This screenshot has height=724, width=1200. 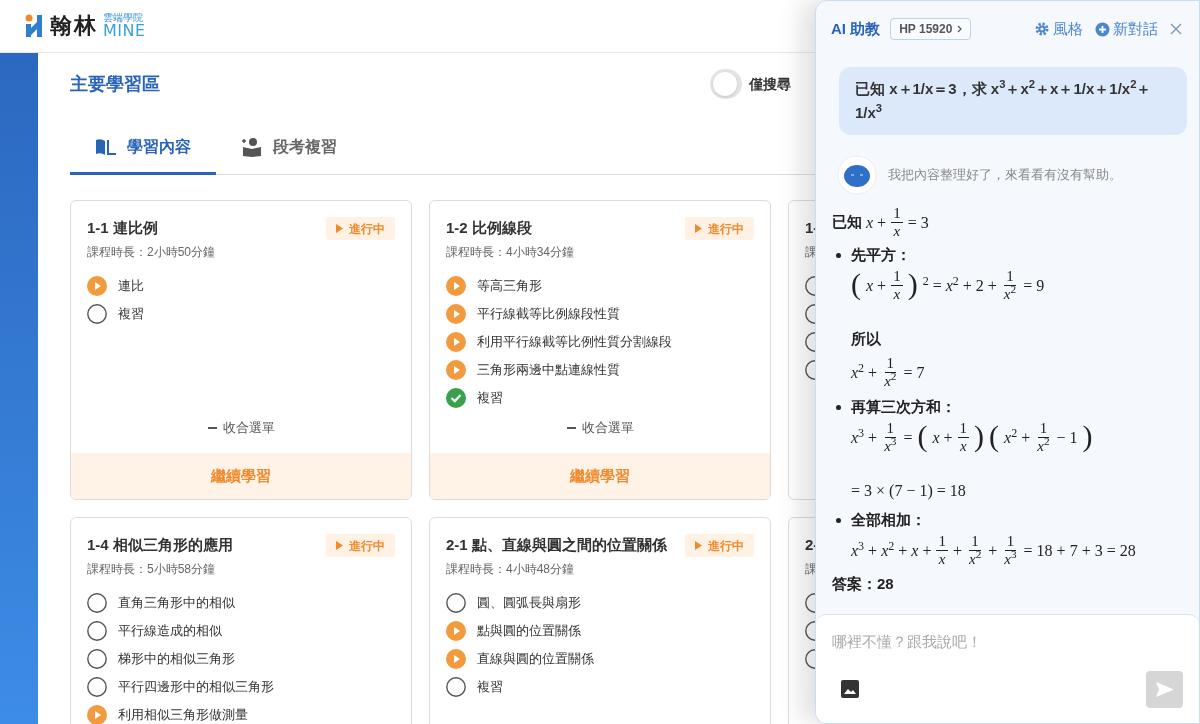 I want to click on robot-avatar-icon, so click(x=857, y=175).